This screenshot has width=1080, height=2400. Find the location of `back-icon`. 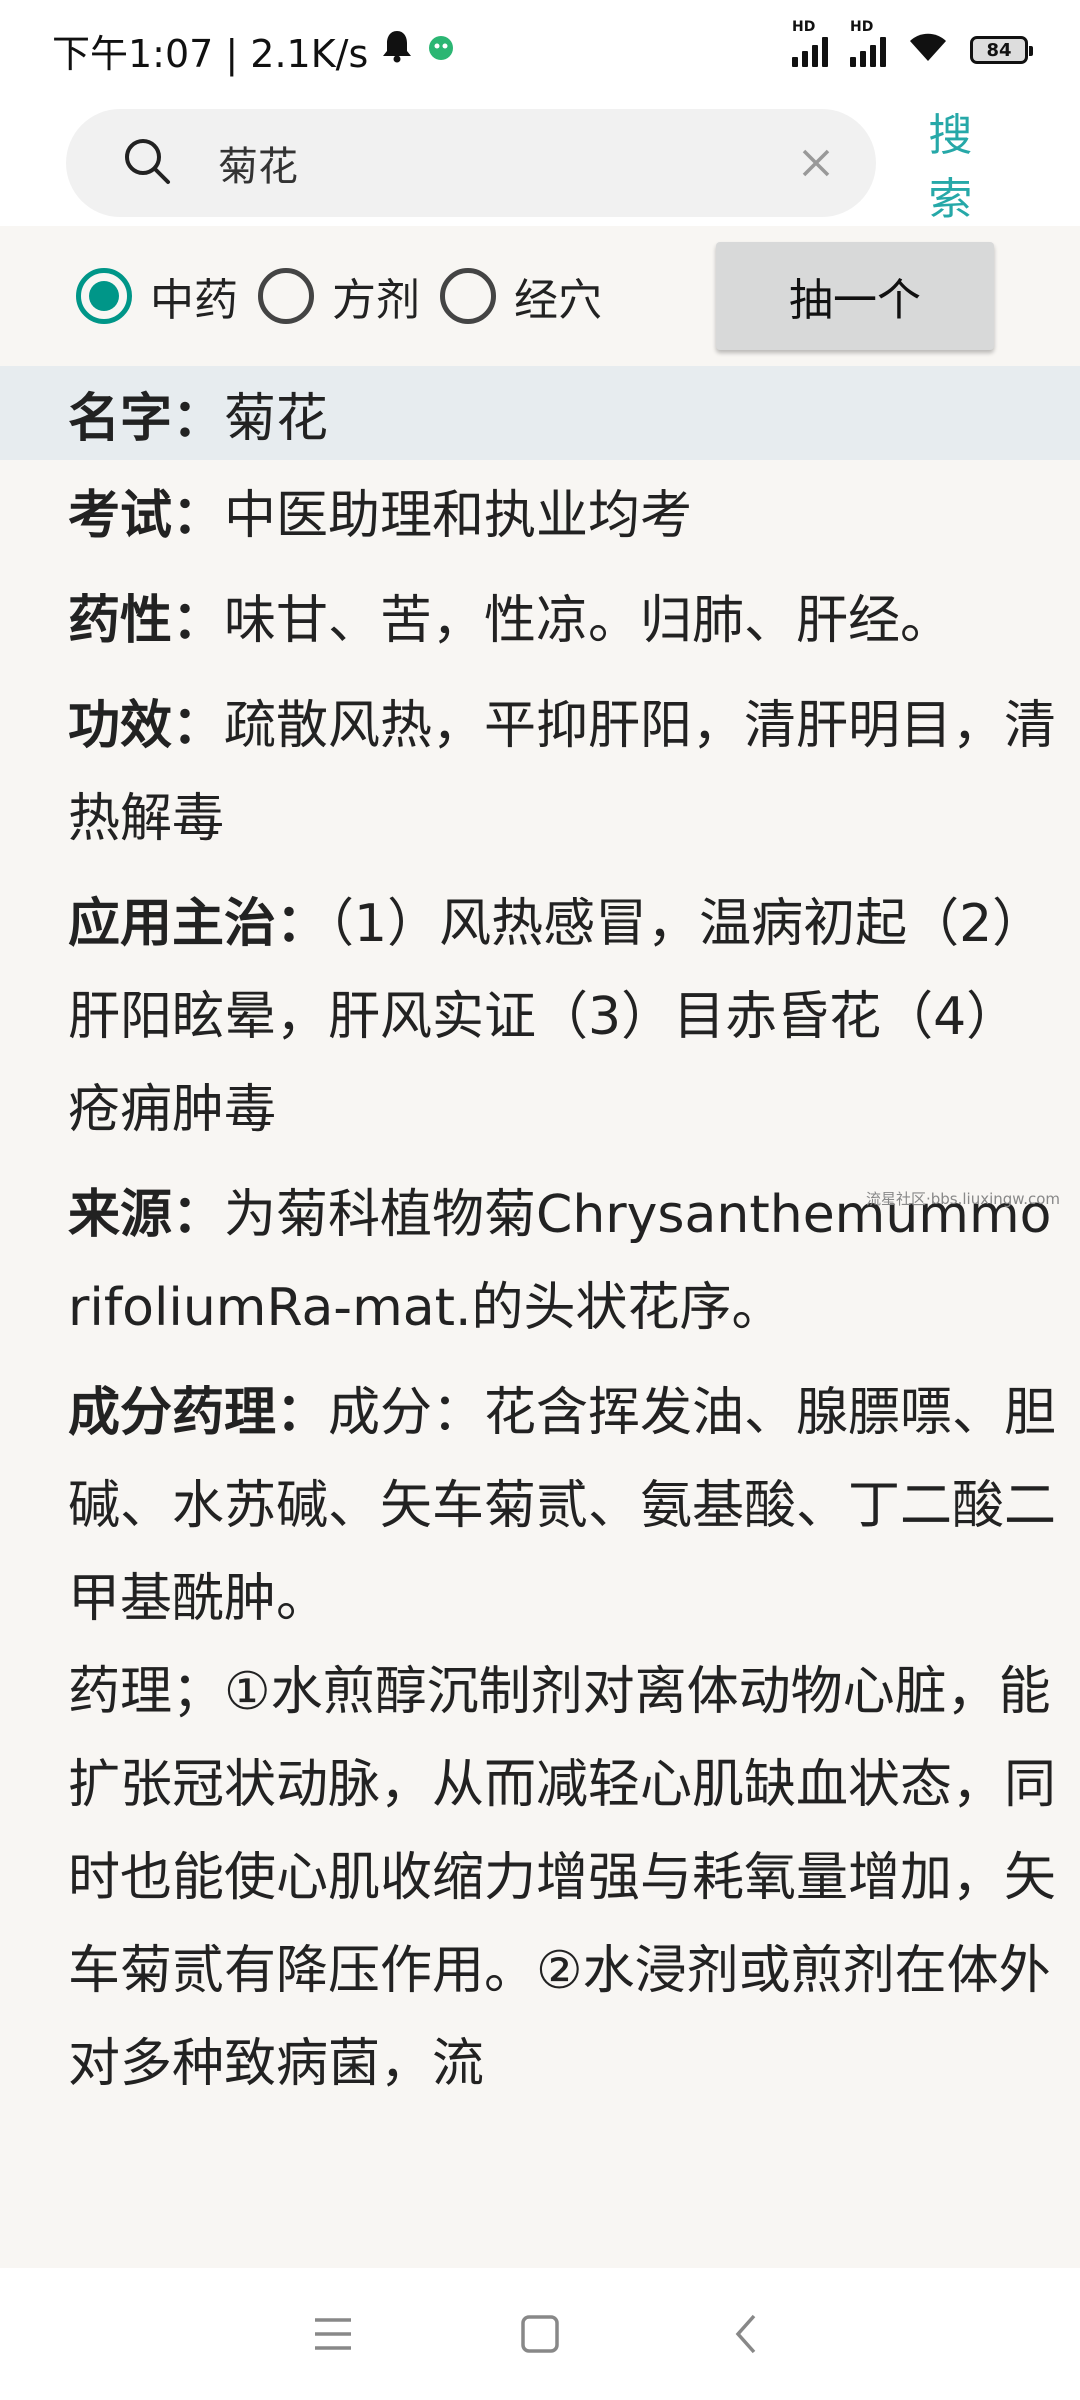

back-icon is located at coordinates (745, 2334).